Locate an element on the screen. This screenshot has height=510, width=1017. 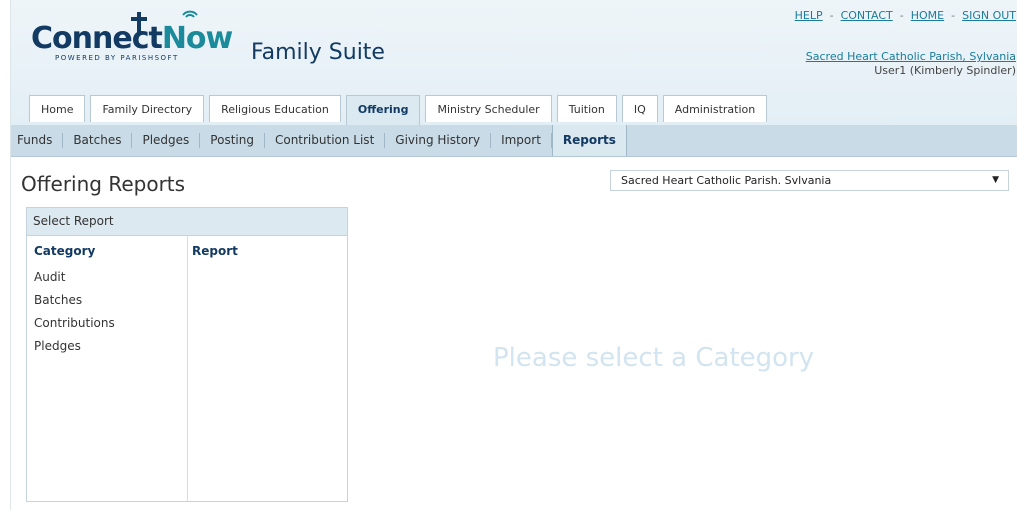
parish-select: Sacred Heart Catholic Parish. Svlvania ▼ is located at coordinates (809, 180).